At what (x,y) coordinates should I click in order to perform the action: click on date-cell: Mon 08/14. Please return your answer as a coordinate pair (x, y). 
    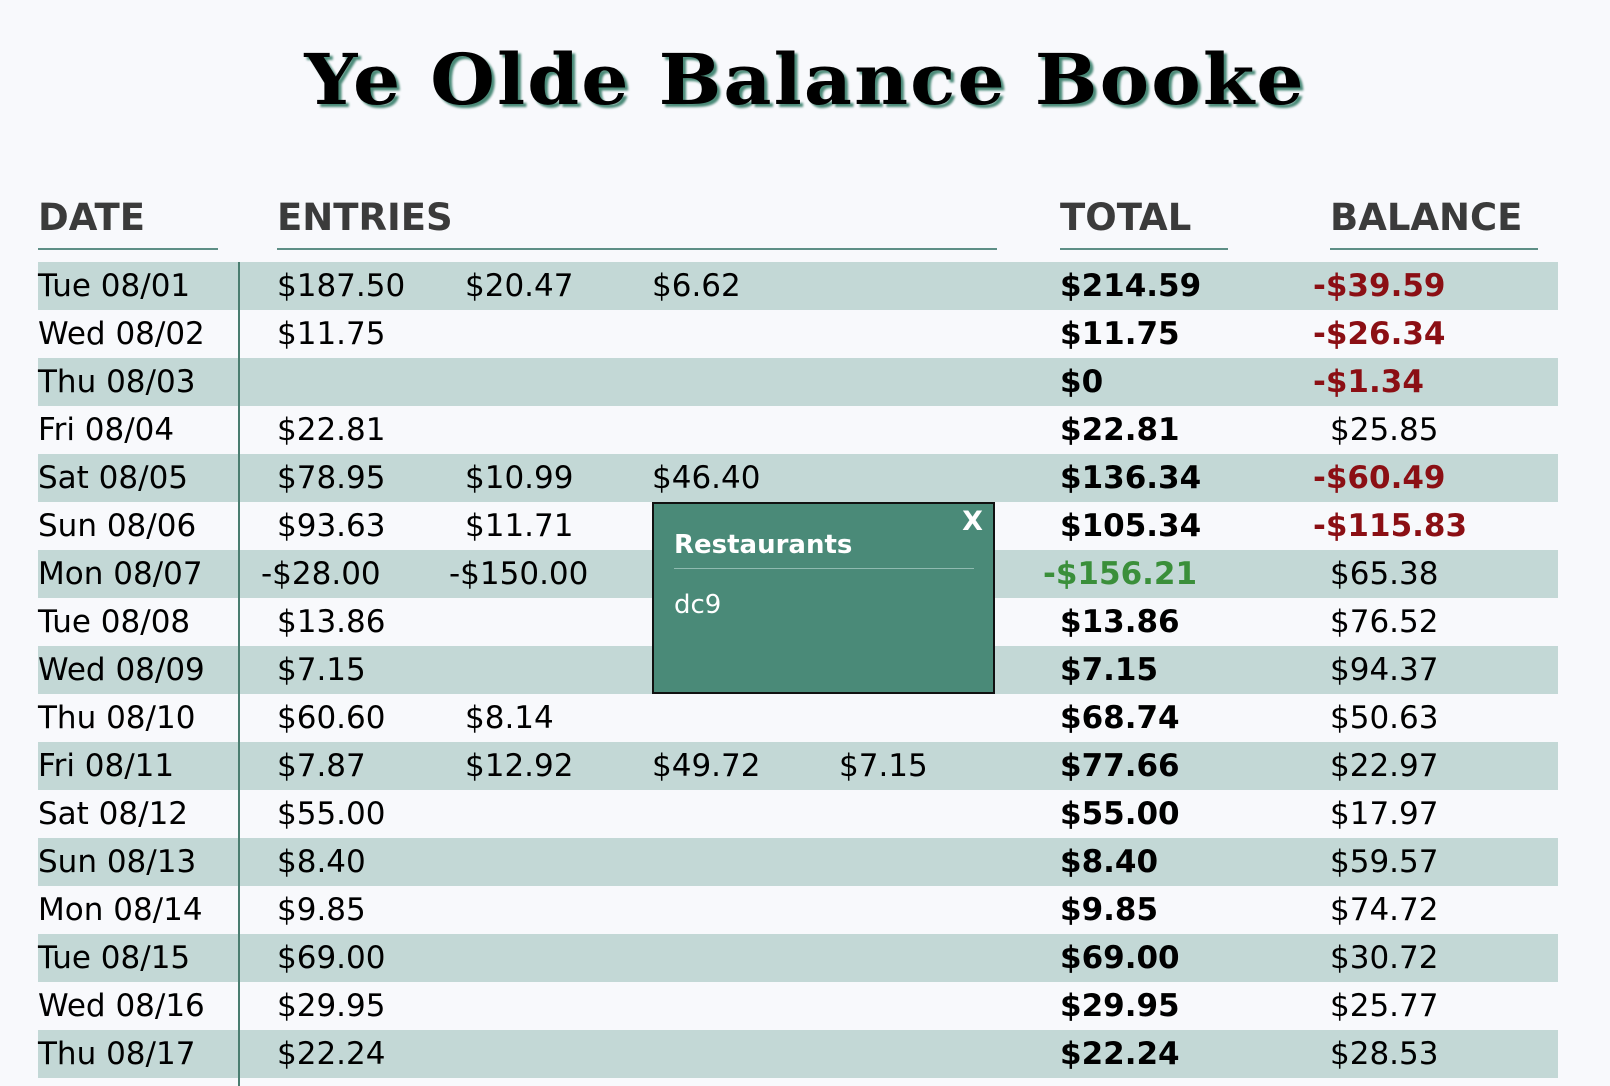
    Looking at the image, I should click on (120, 910).